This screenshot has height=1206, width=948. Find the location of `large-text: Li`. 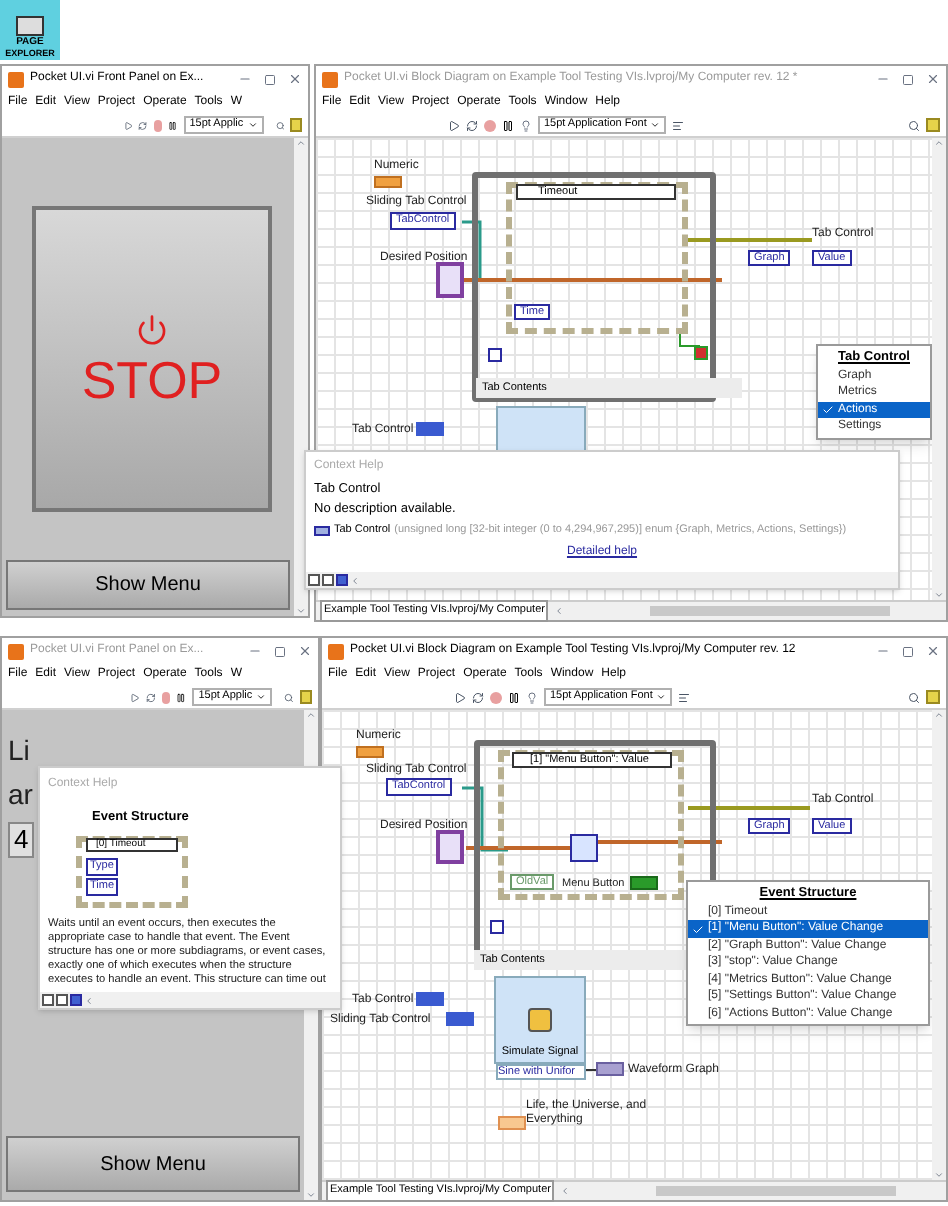

large-text: Li is located at coordinates (19, 750).